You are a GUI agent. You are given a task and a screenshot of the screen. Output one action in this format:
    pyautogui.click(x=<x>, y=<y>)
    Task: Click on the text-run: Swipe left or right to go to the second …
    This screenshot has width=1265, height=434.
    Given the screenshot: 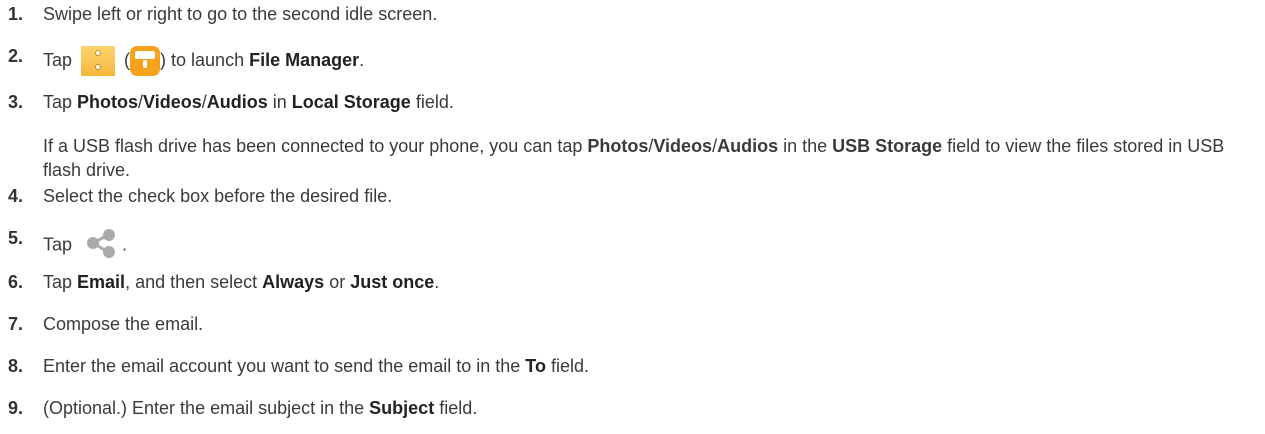 What is the action you would take?
    pyautogui.click(x=240, y=14)
    